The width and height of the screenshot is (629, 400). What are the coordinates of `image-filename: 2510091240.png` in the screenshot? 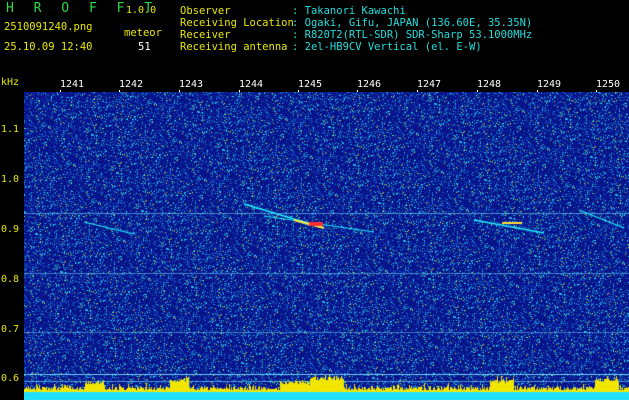 It's located at (48, 27).